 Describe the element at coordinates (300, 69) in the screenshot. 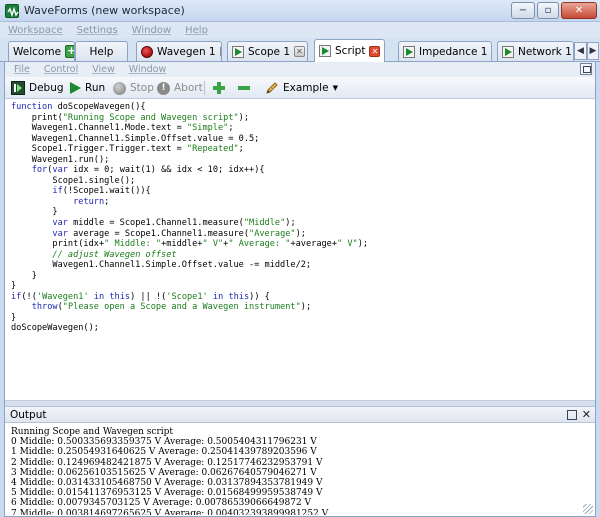

I see `script-menu-bar: File Control View Window` at that location.